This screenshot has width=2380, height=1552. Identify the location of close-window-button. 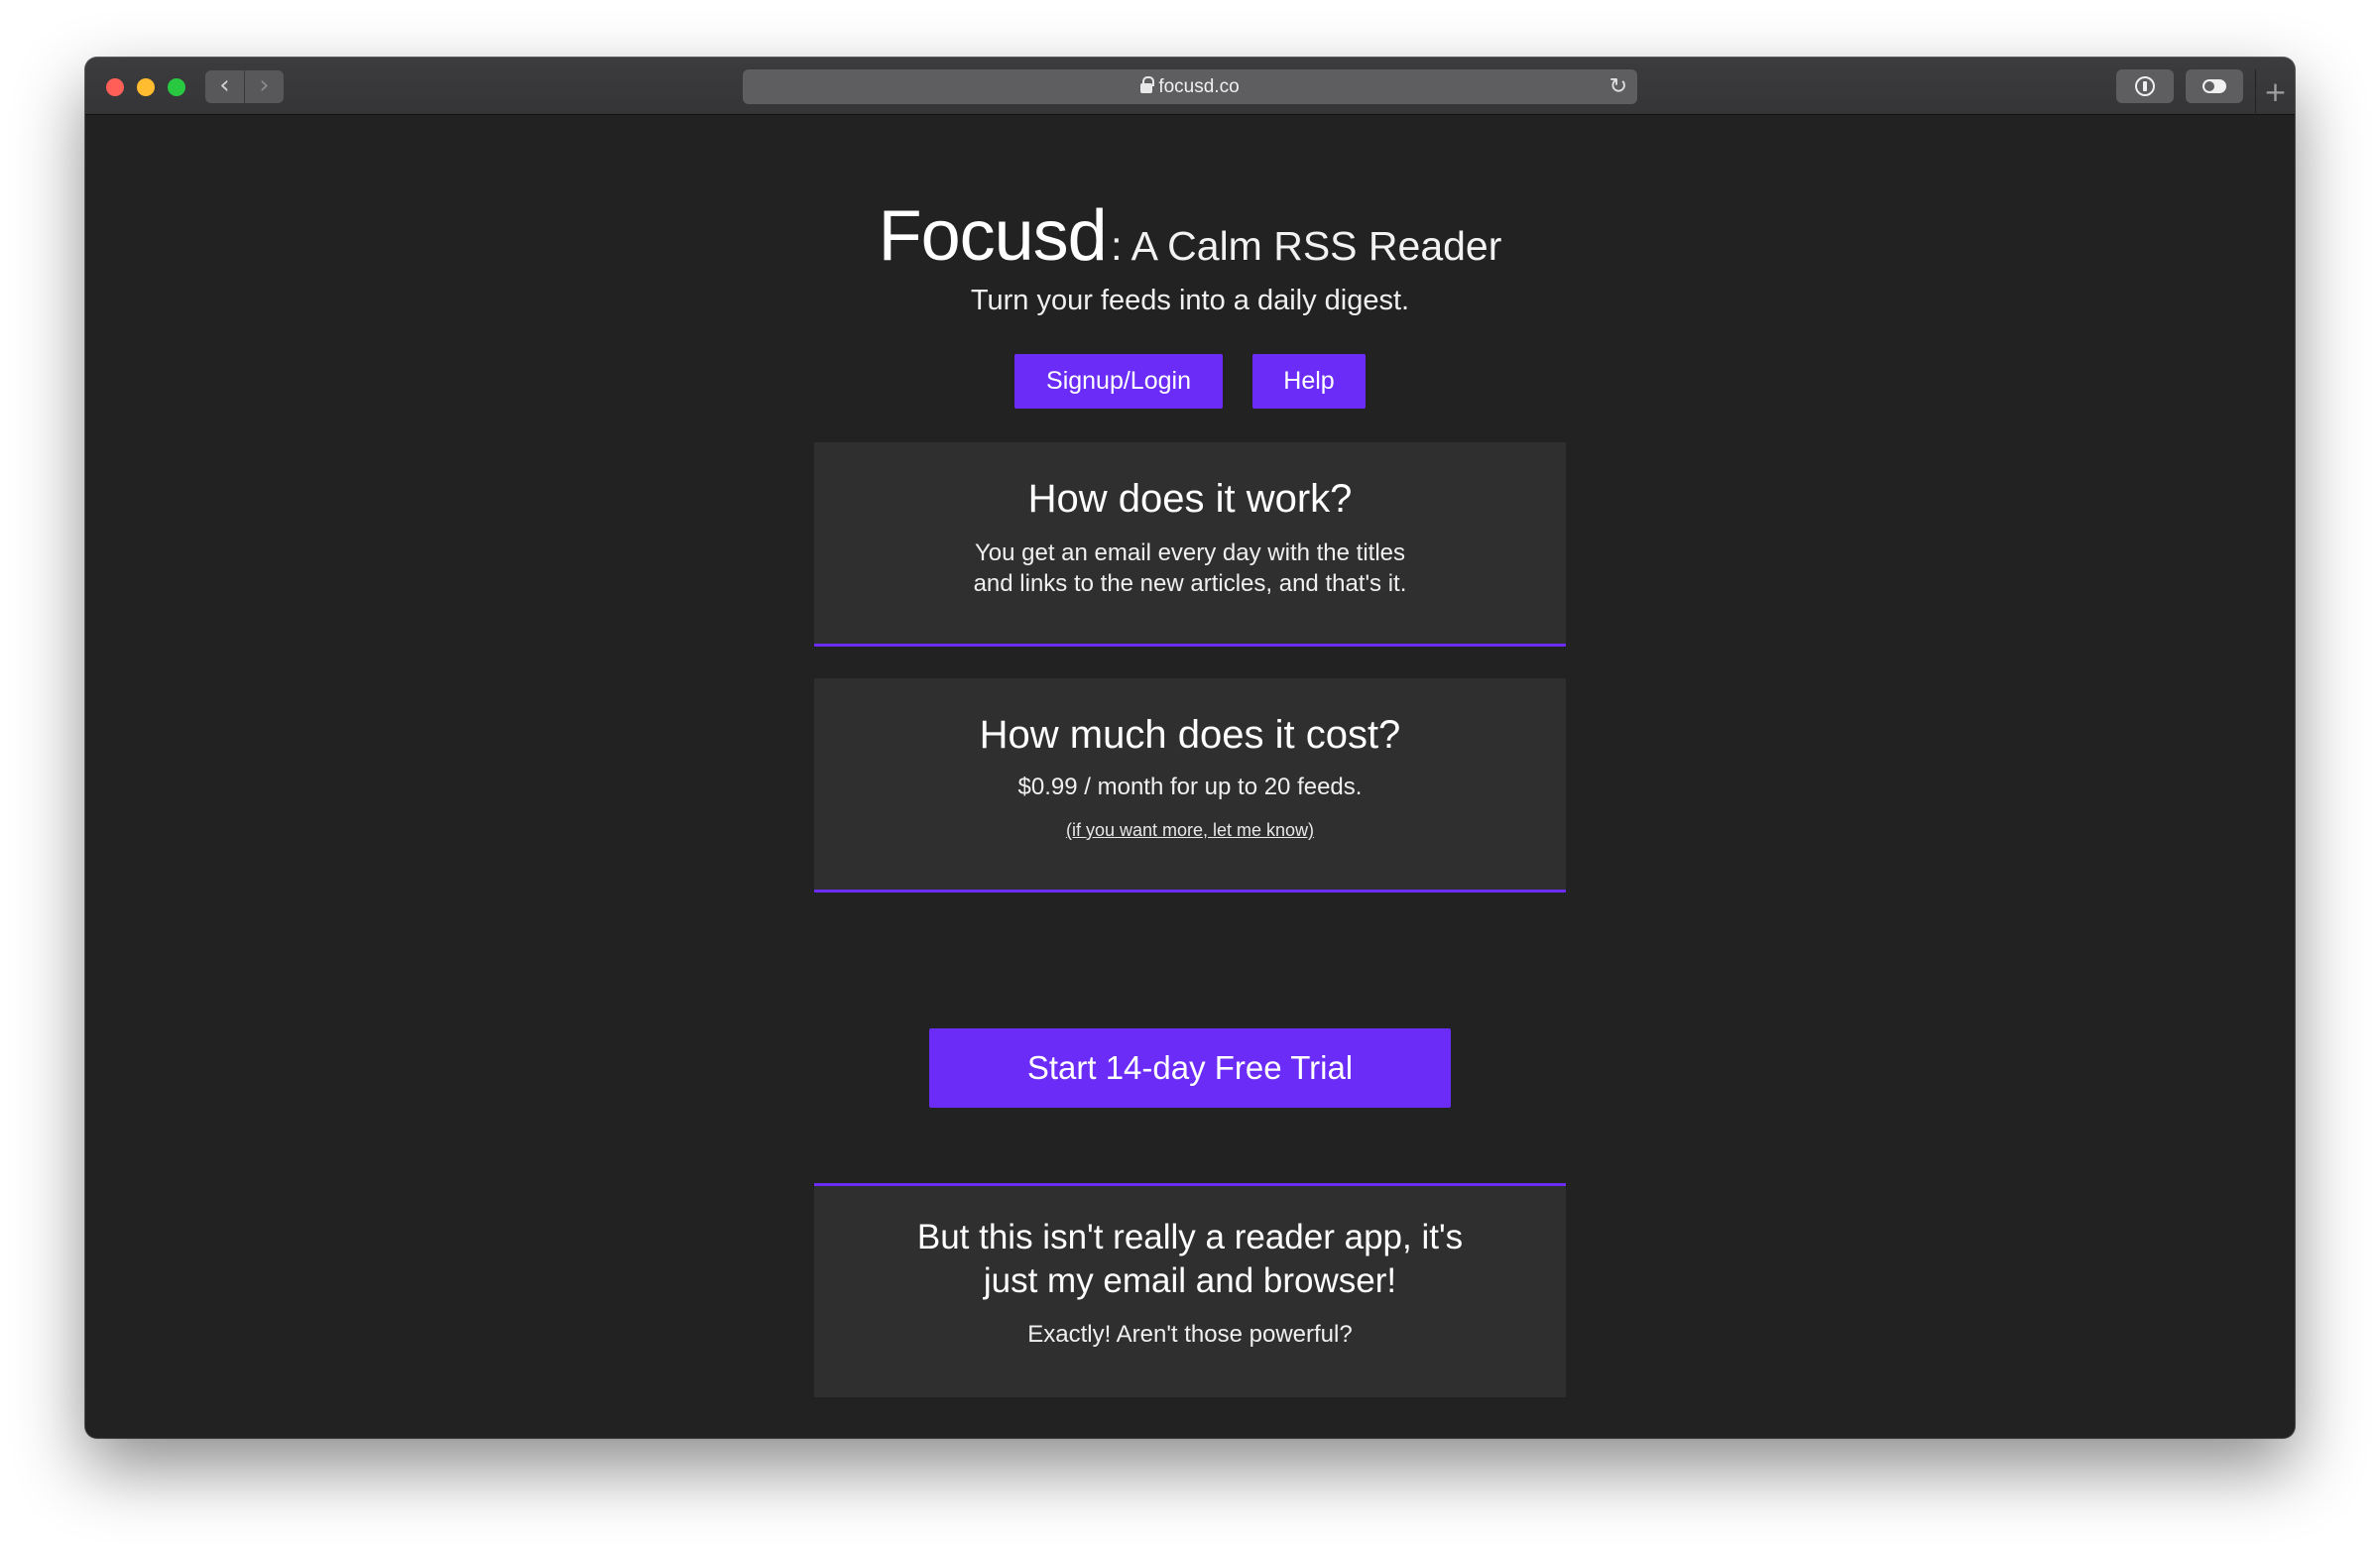
(115, 87).